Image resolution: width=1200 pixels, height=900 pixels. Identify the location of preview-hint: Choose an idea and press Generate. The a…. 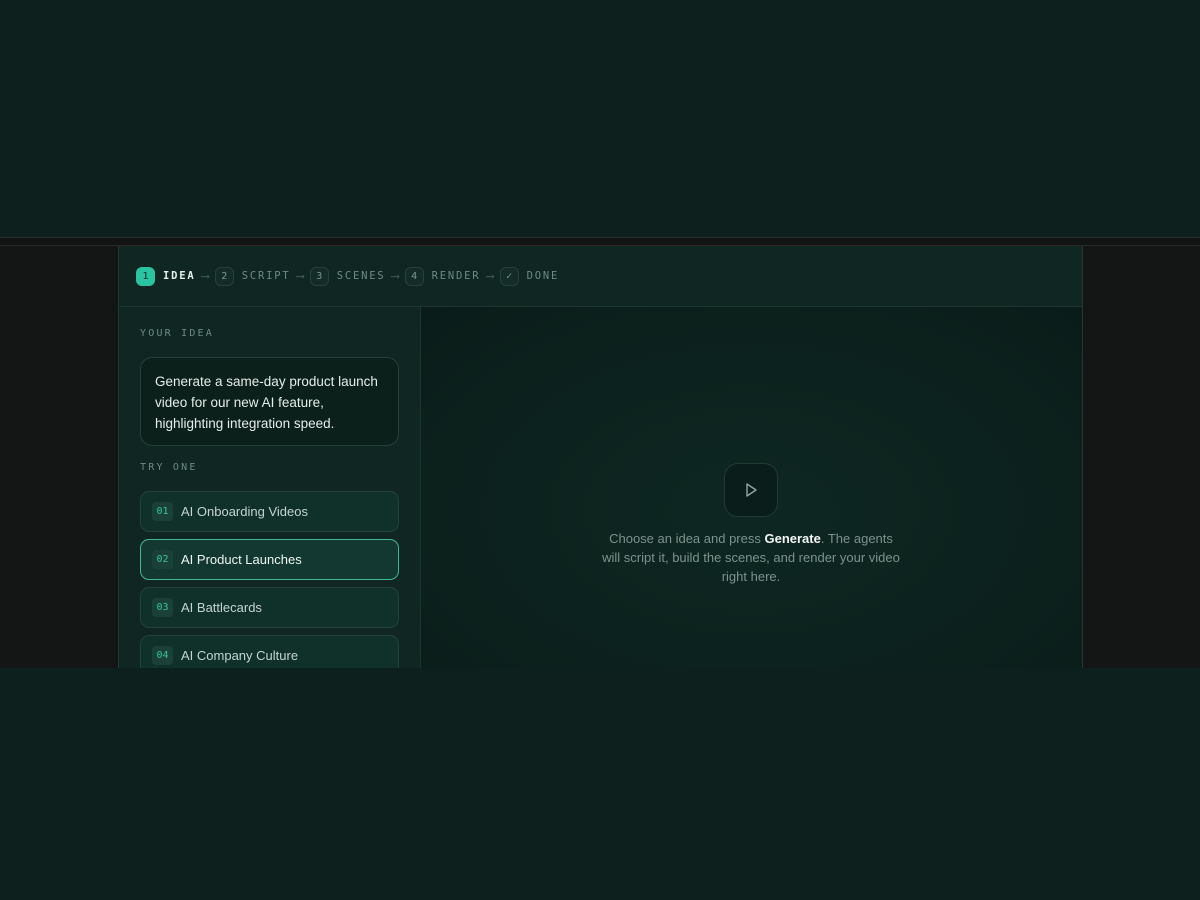
(751, 557).